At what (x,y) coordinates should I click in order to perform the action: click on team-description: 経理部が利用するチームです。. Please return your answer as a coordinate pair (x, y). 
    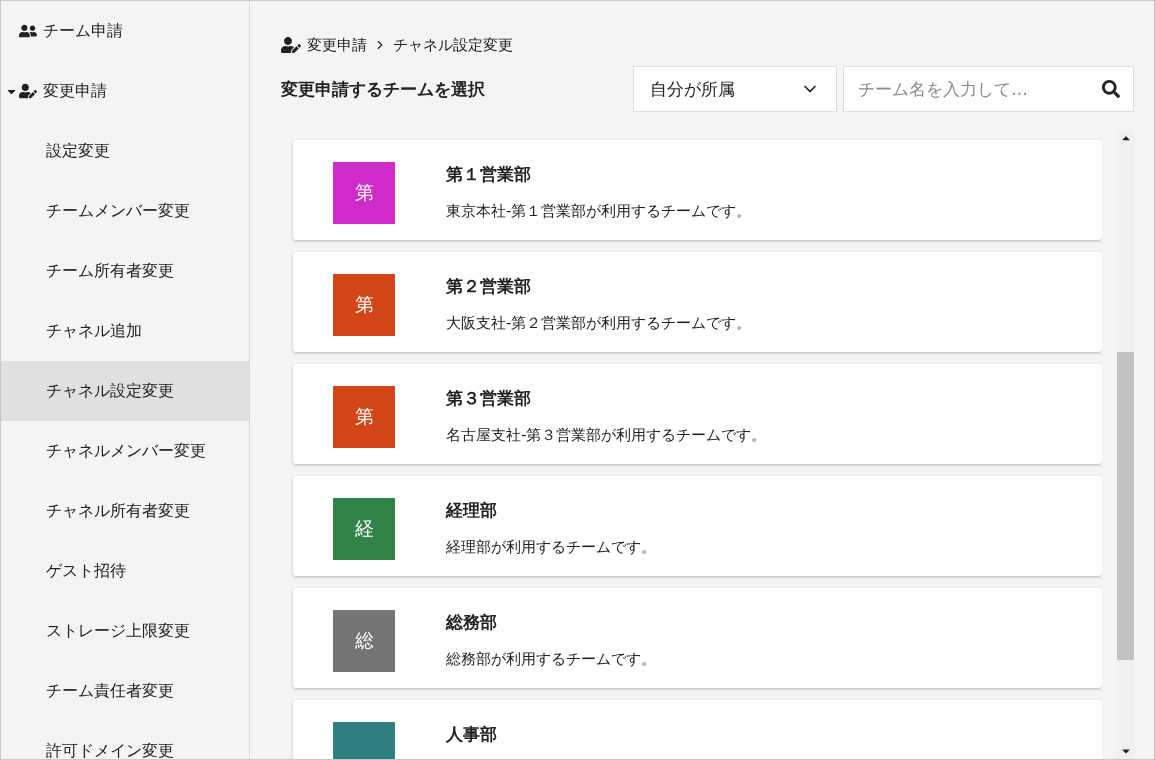
    Looking at the image, I should click on (551, 547).